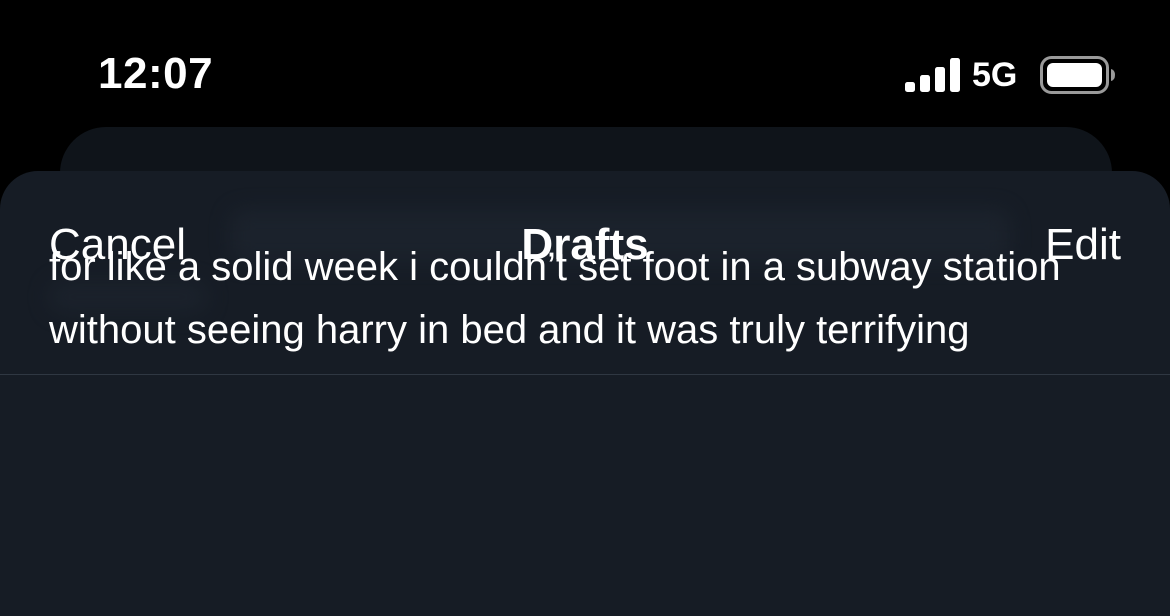 The image size is (1170, 616). I want to click on network-label: 5G, so click(995, 75).